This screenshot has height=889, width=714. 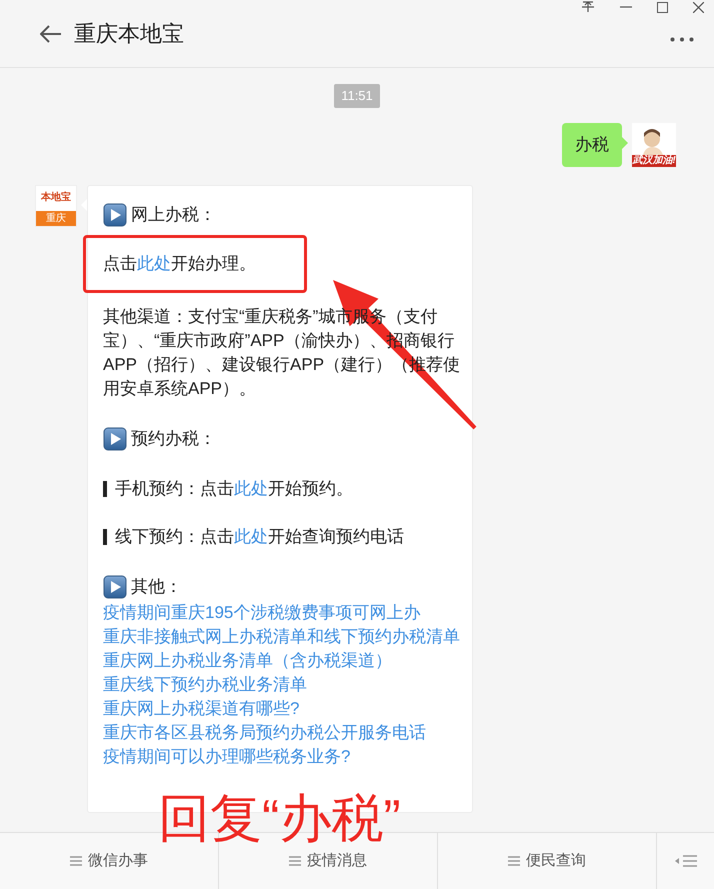 I want to click on message-bubble: 办税, so click(x=592, y=144).